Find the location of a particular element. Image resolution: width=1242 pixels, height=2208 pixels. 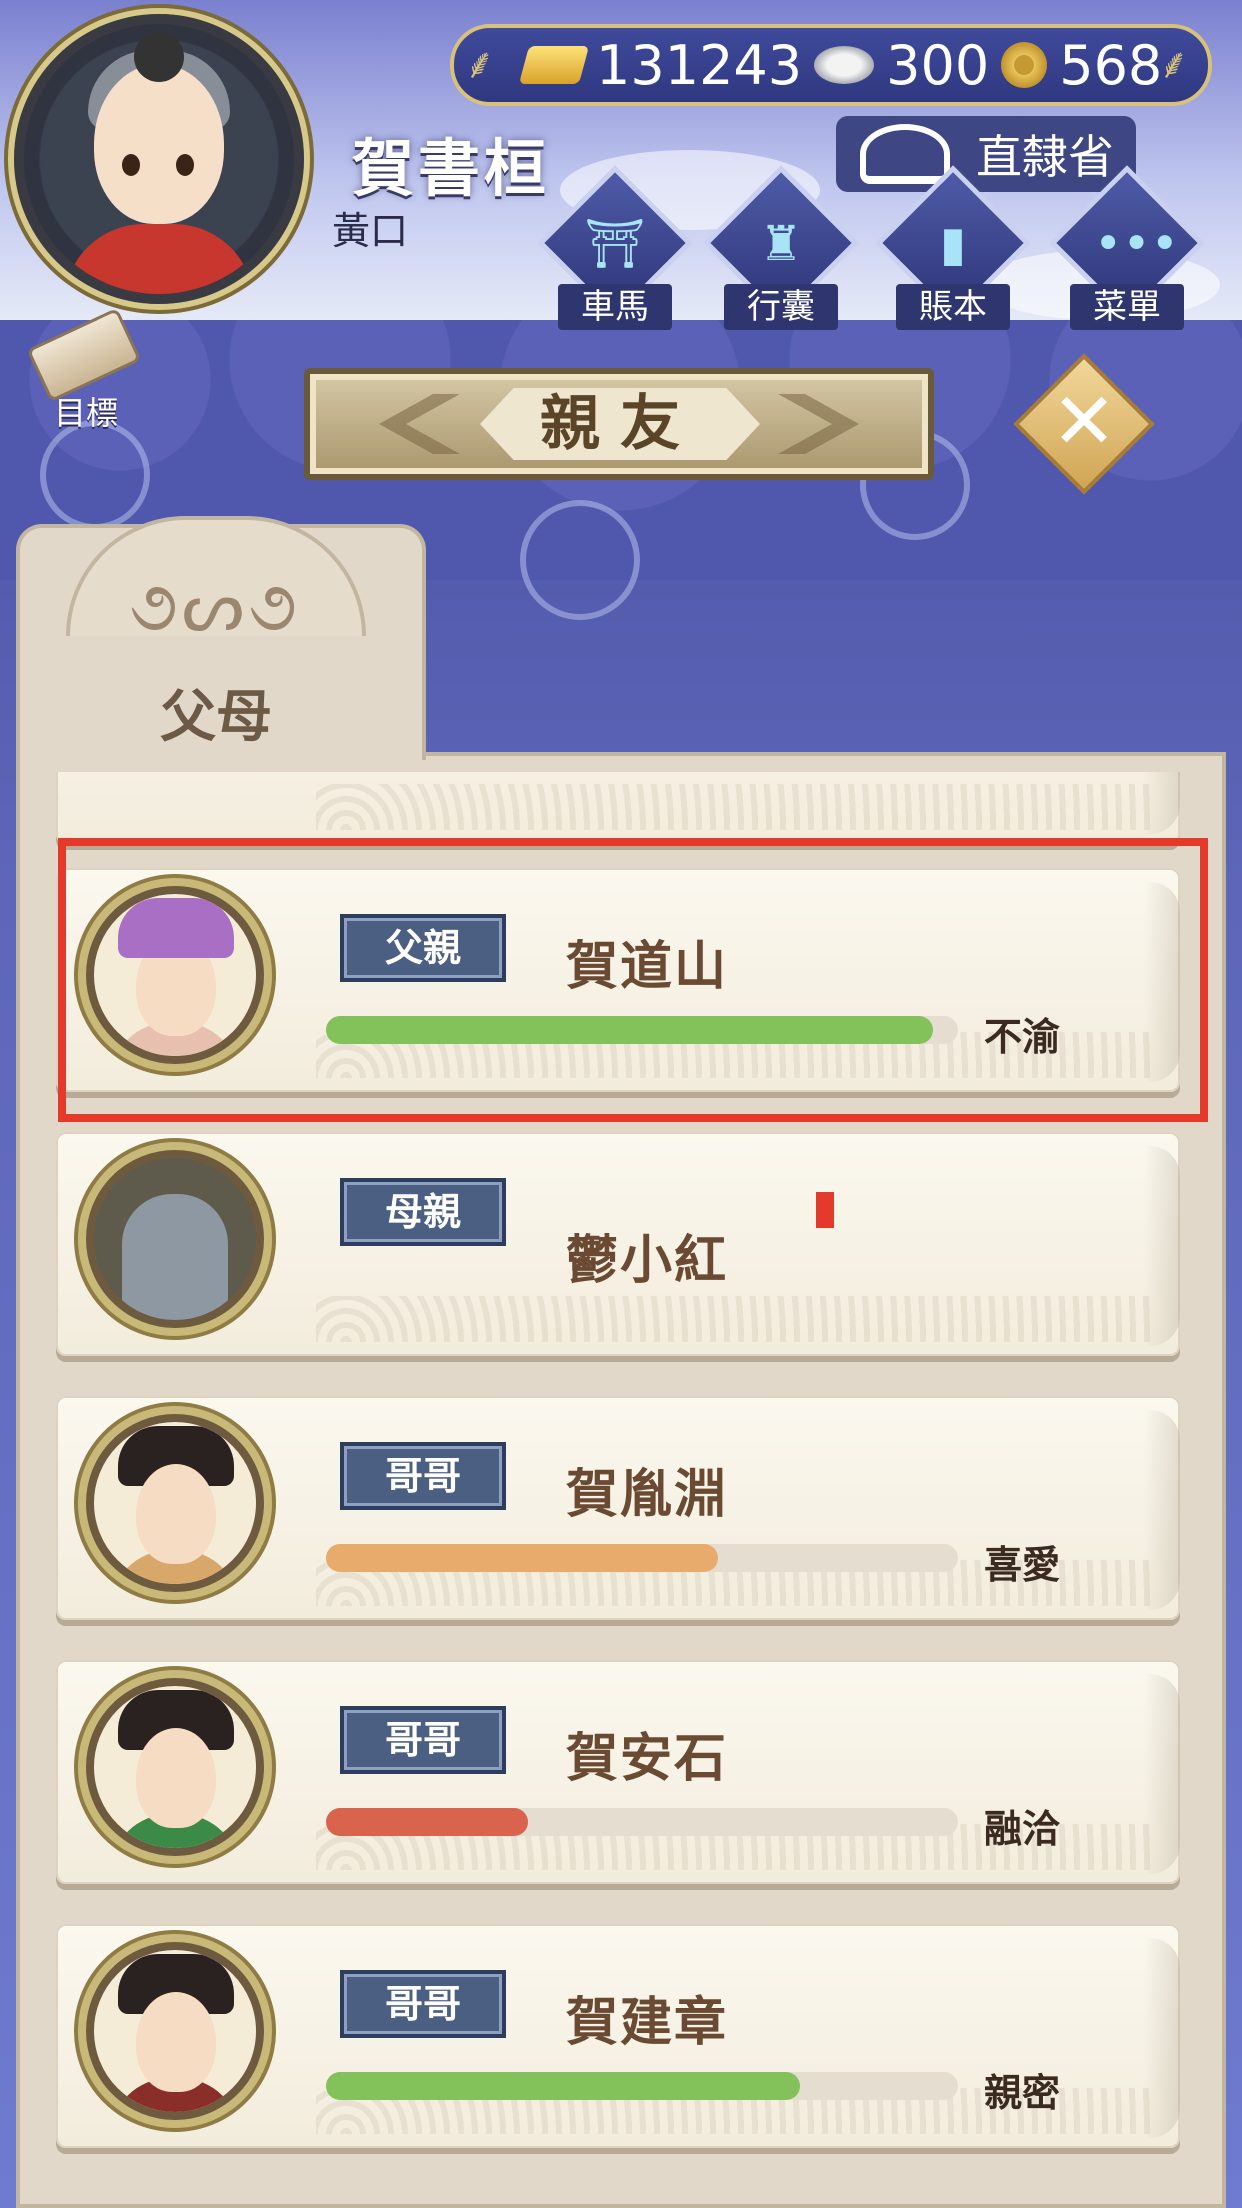

player-title: 黃口 is located at coordinates (370, 231).